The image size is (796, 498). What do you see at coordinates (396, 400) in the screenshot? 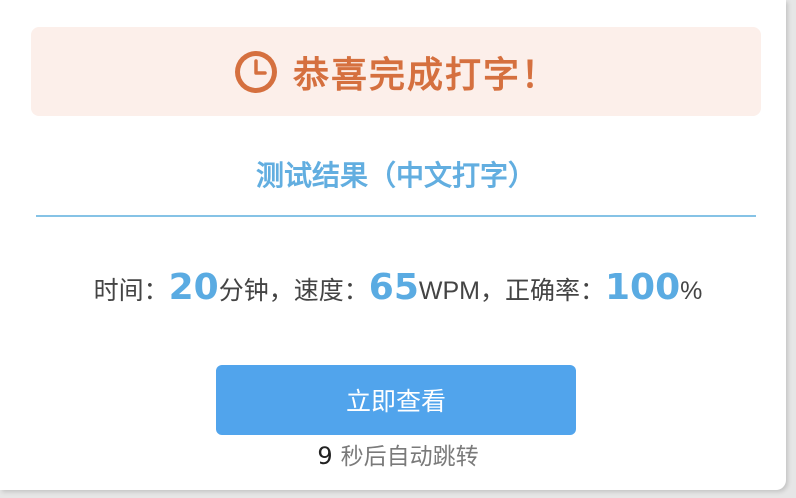
I see `view-now-button: 立即查看` at bounding box center [396, 400].